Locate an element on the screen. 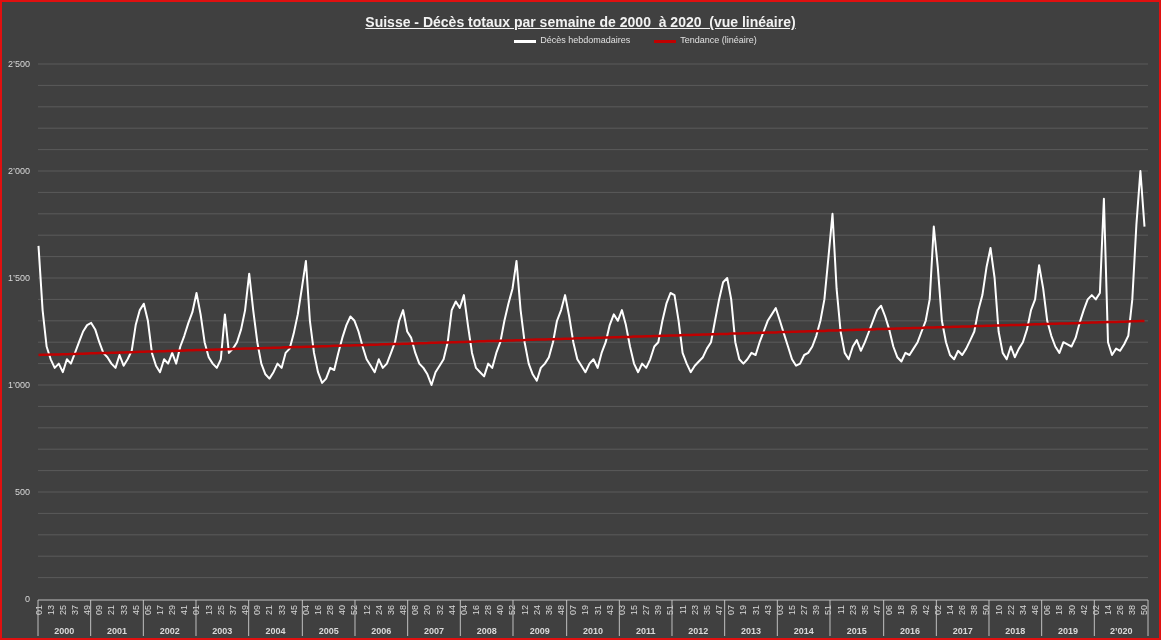  x-tick-label: 51 is located at coordinates (828, 610).